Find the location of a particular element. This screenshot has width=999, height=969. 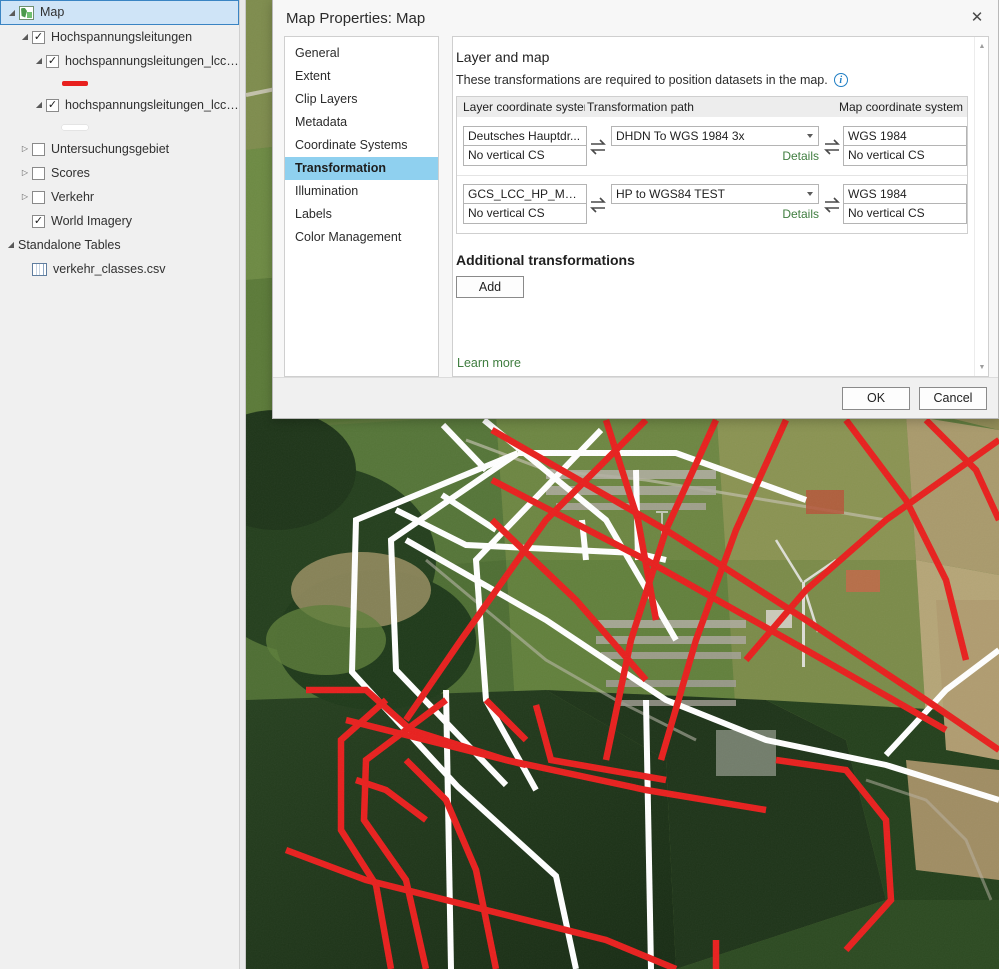

tree-item-label: World Imagery is located at coordinates (92, 221).